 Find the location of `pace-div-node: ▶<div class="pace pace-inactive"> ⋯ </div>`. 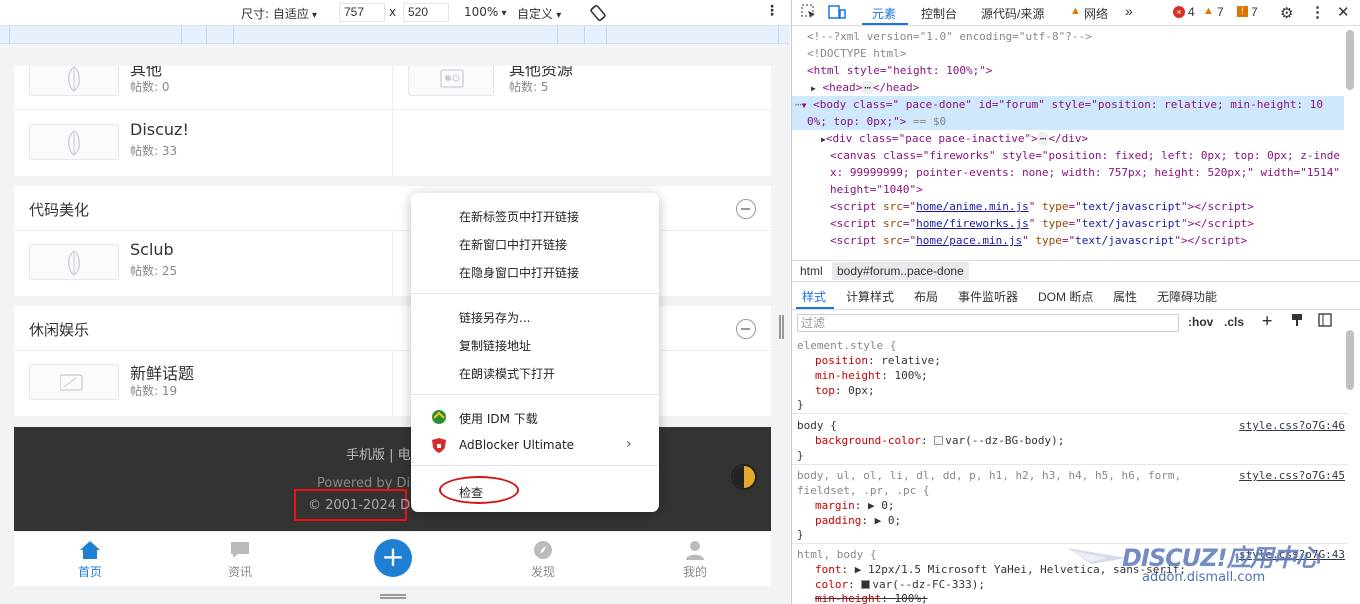

pace-div-node: ▶<div class="pace pace-inactive"> ⋯ </div> is located at coordinates (1090, 139).